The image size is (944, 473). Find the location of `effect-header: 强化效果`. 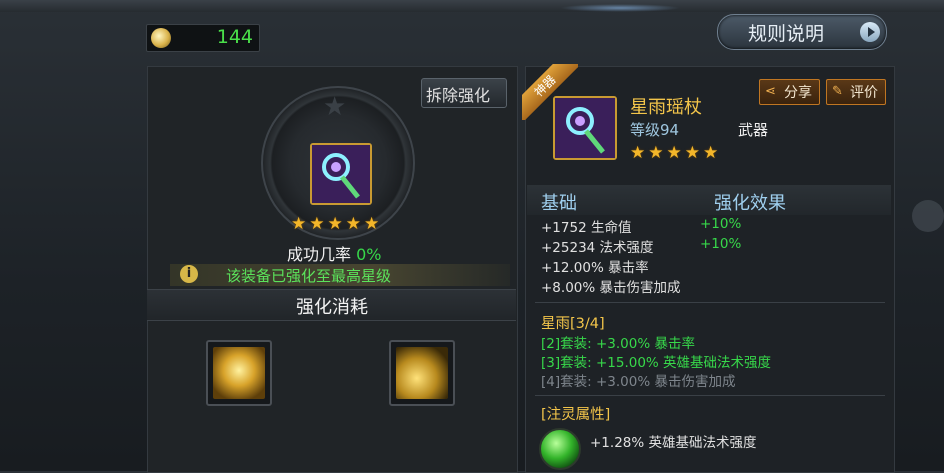

effect-header: 强化效果 is located at coordinates (750, 203).